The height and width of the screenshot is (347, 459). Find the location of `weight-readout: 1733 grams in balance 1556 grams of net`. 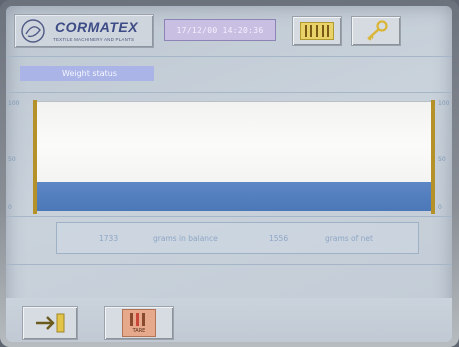

weight-readout: 1733 grams in balance 1556 grams of net is located at coordinates (237, 238).